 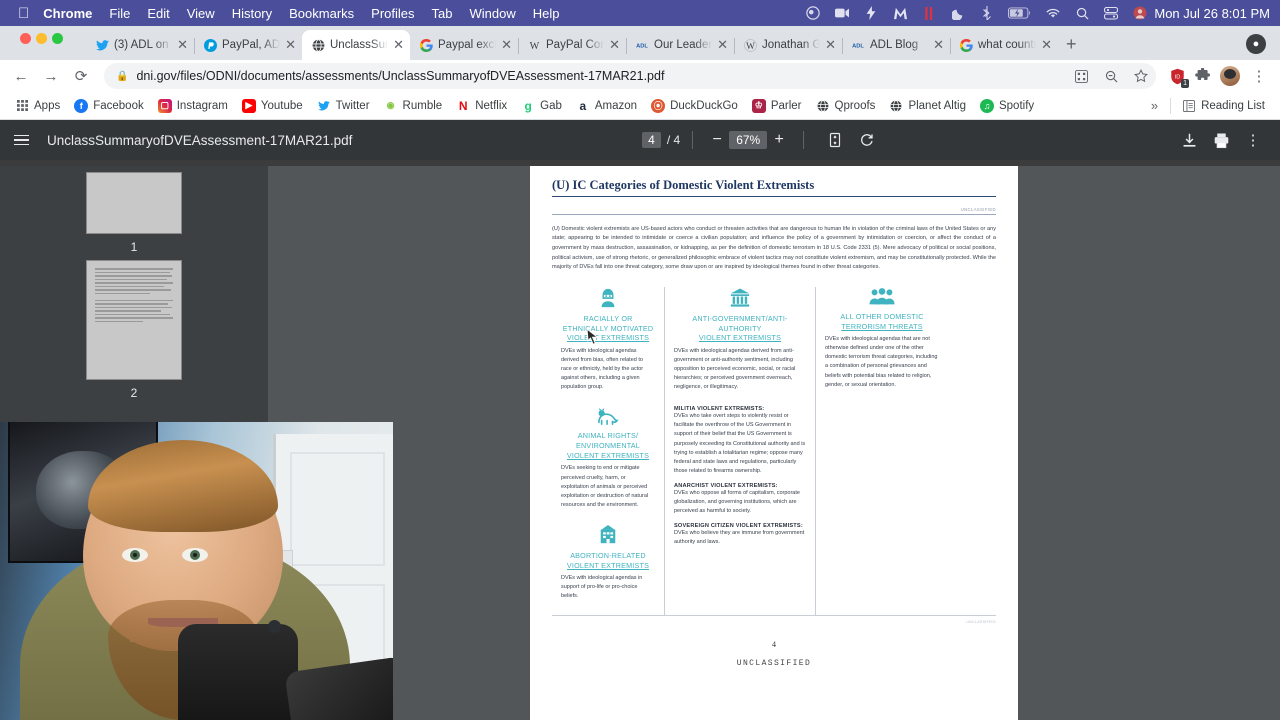 What do you see at coordinates (1154, 105) in the screenshot?
I see `bookmarks-overflow-button: »` at bounding box center [1154, 105].